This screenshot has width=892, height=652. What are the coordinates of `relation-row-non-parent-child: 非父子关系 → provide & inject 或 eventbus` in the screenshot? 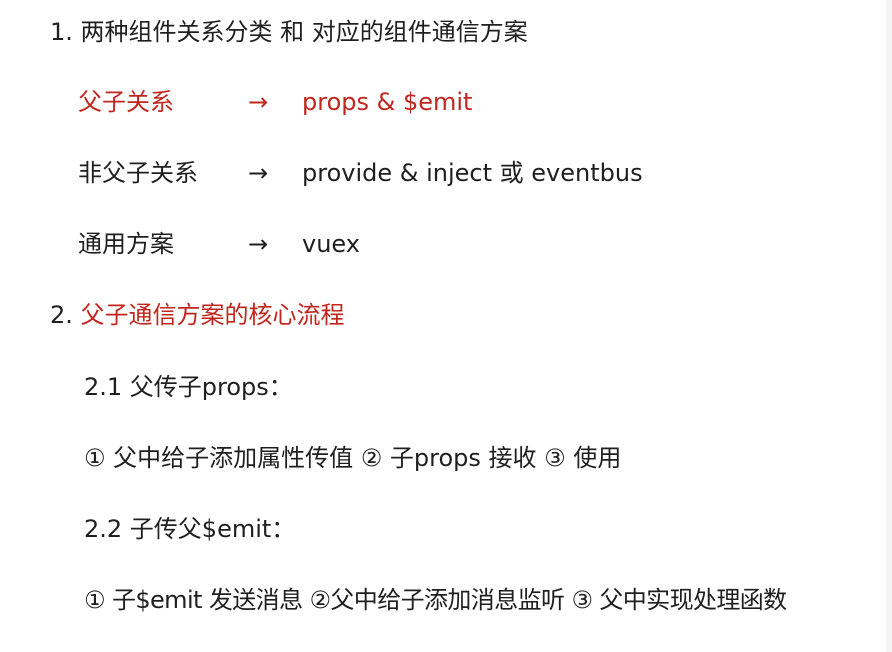 It's located at (446, 173).